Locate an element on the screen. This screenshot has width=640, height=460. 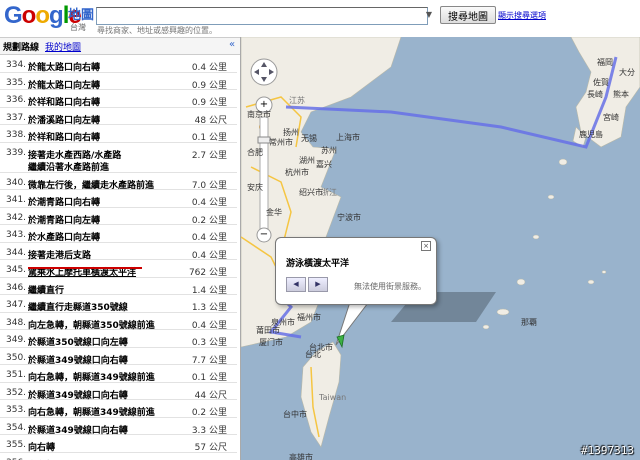
region-label: 台灣 is located at coordinates (78, 27).